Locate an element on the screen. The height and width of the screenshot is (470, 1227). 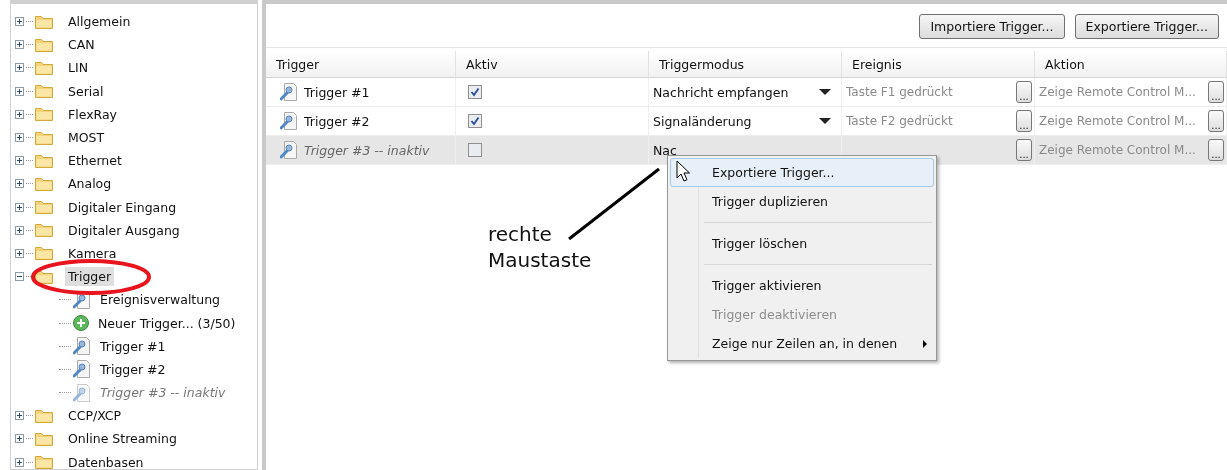
menu-item: Zeige nur Zeilen an, in denen is located at coordinates (802, 343).